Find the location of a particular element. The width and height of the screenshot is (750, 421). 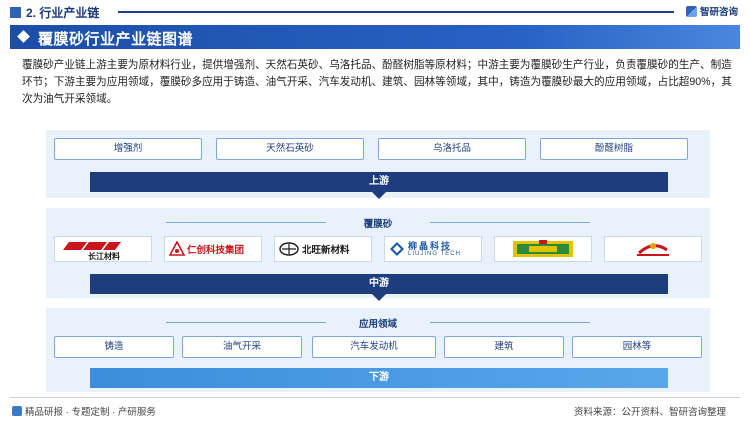

footer-slogan-text: 精品研报 · 专题定制 · 产研服务 is located at coordinates (90, 412).